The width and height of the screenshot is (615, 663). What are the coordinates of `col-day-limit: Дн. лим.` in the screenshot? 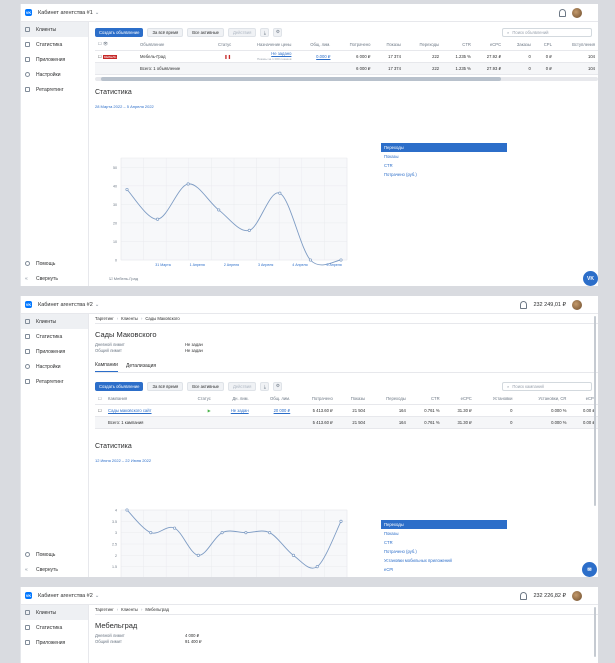 It's located at (232, 399).